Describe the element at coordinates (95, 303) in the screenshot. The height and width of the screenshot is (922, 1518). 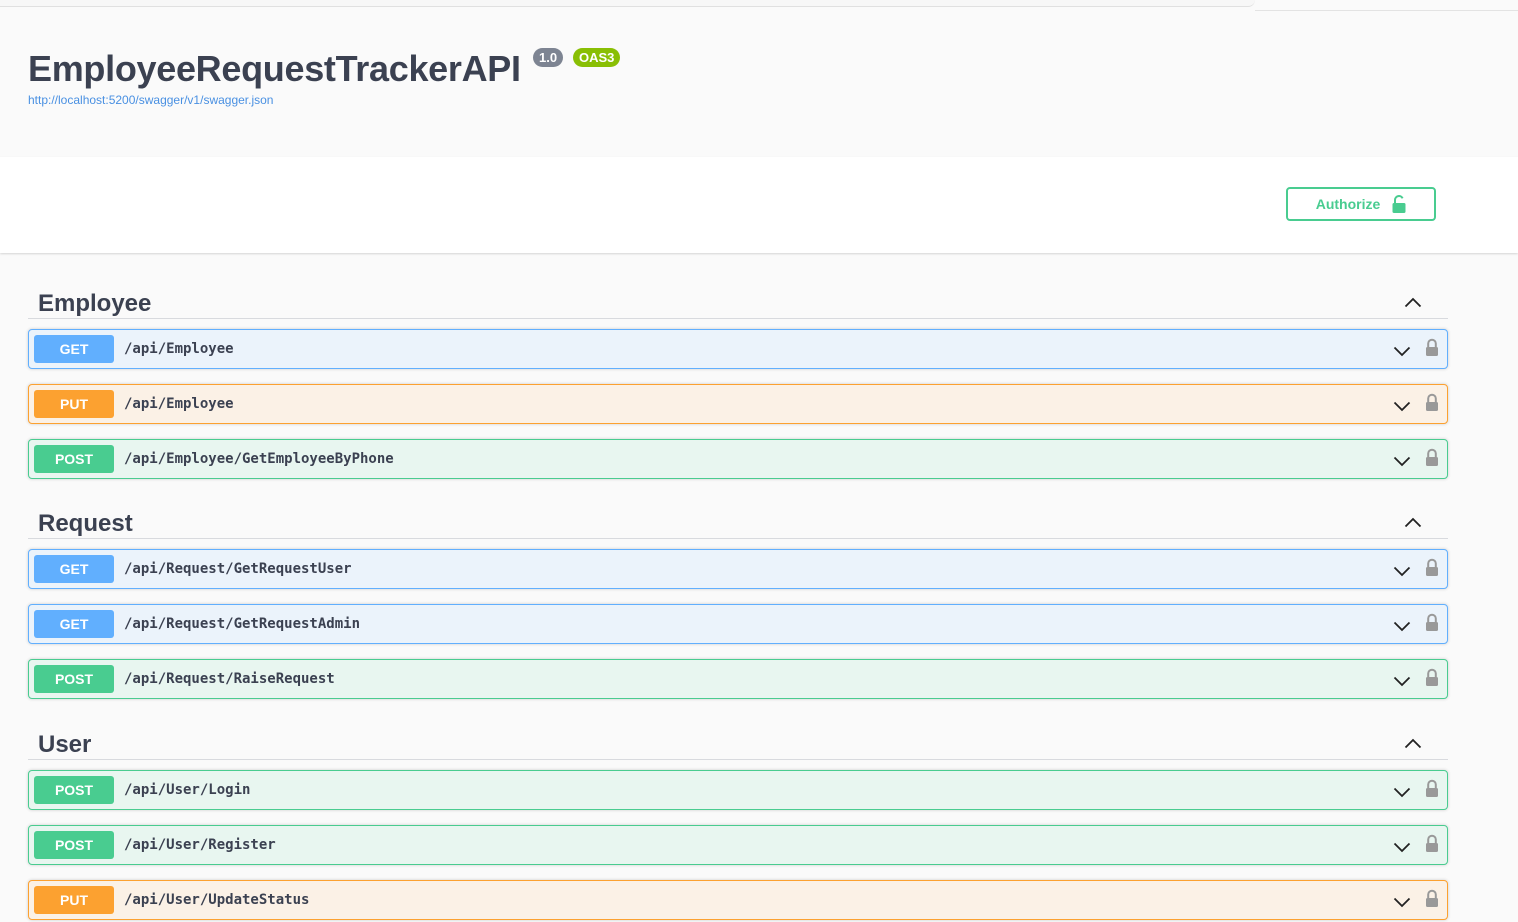
I see `tag-title: Employee` at that location.